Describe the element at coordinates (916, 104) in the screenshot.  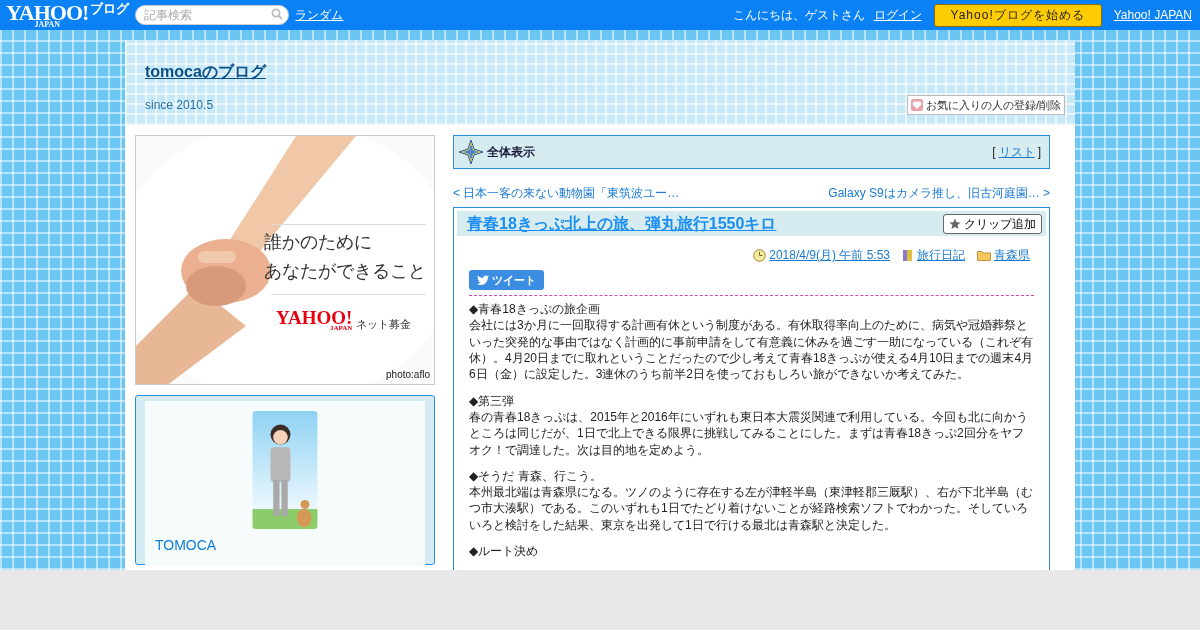
I see `heart-icon` at that location.